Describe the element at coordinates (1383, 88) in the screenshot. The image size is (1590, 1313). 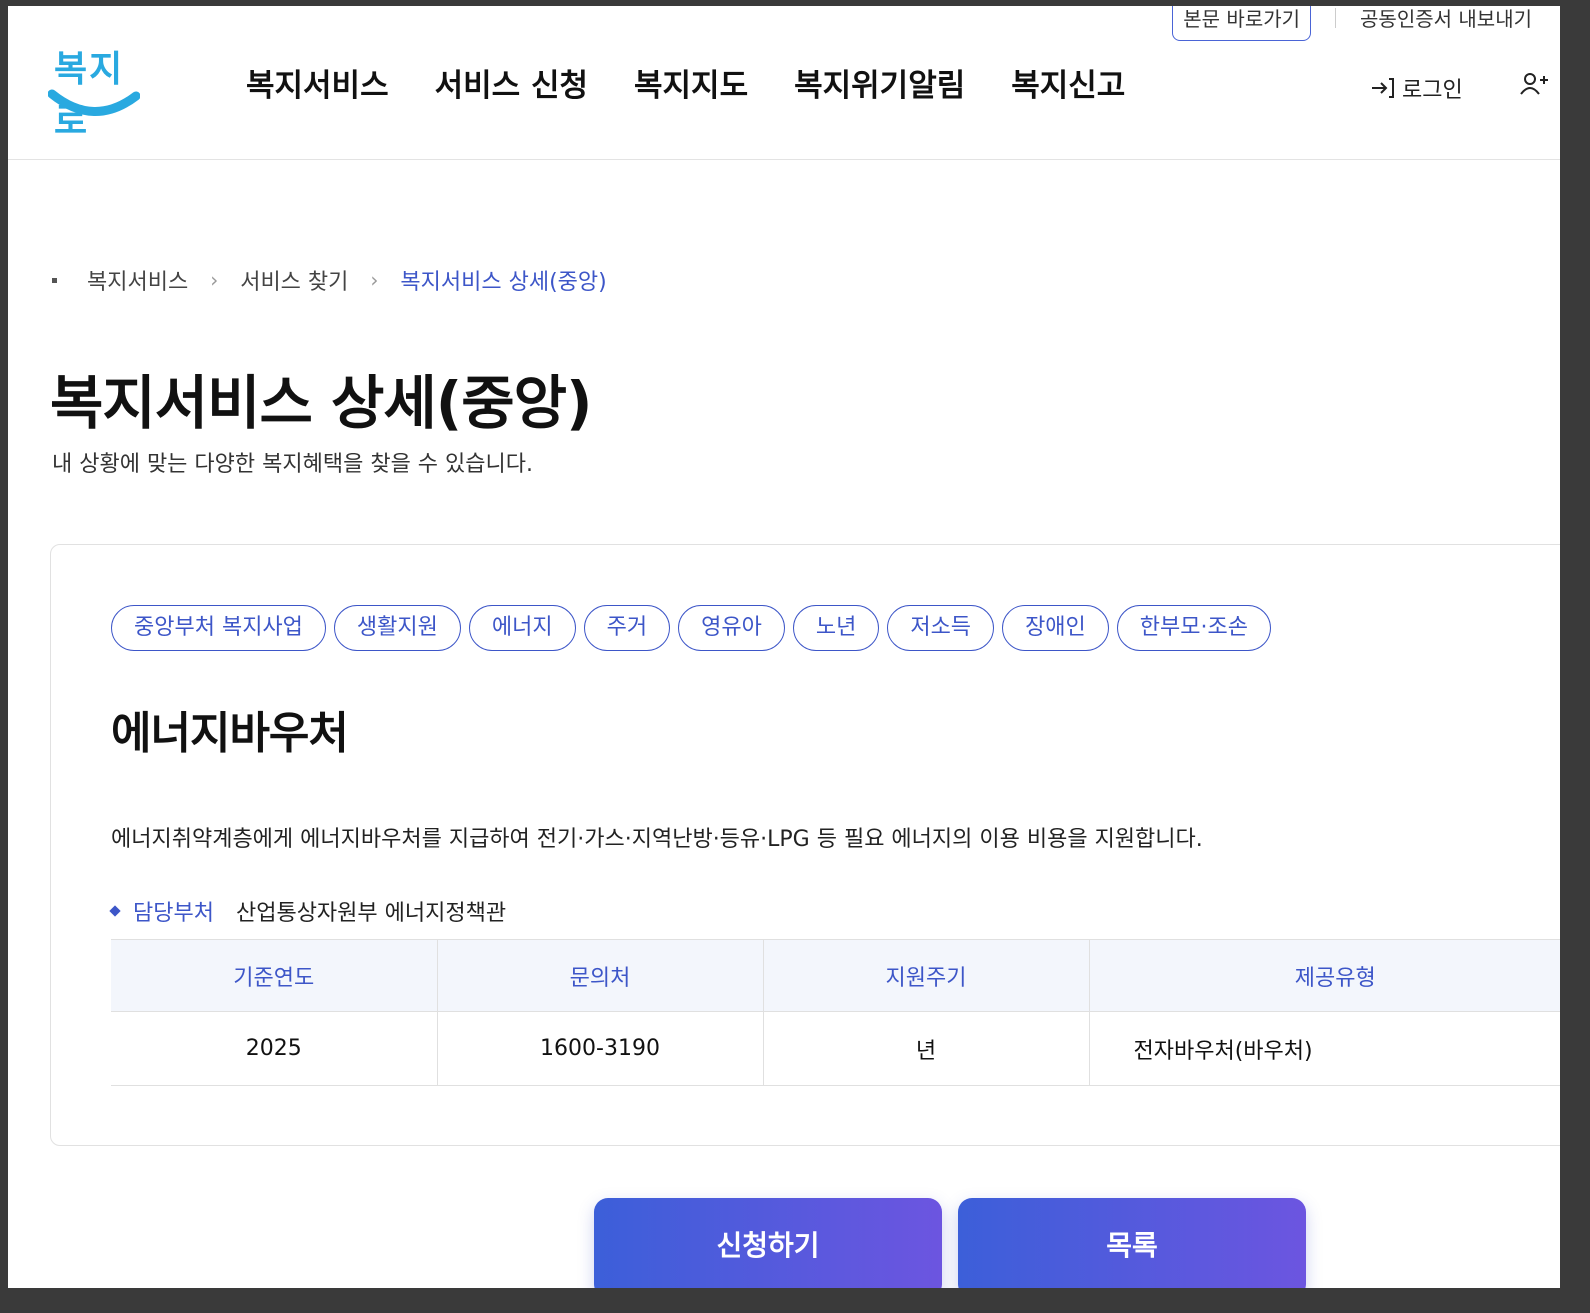
I see `login-arrow-icon` at that location.